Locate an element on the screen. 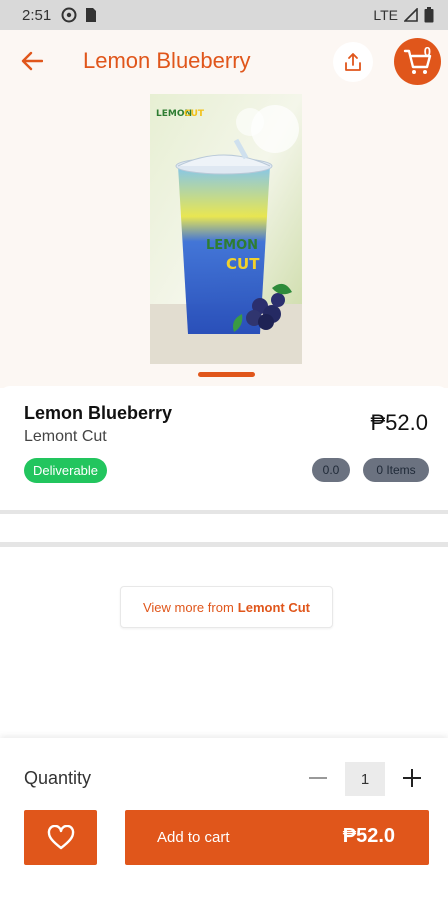 This screenshot has width=448, height=900. svg-text: LEMON is located at coordinates (232, 245).